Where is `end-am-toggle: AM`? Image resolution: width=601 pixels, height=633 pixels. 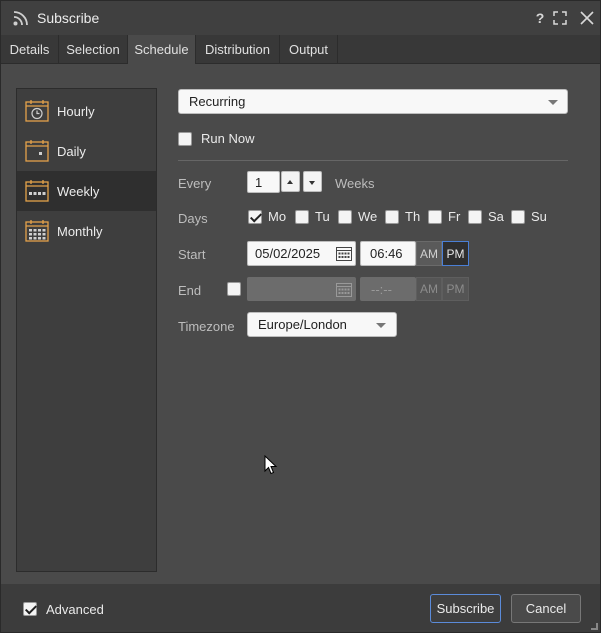
end-am-toggle: AM is located at coordinates (429, 289).